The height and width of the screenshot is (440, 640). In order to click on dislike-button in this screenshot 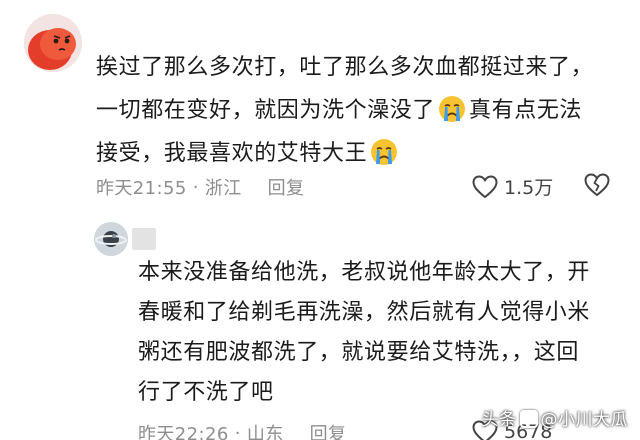, I will do `click(597, 187)`.